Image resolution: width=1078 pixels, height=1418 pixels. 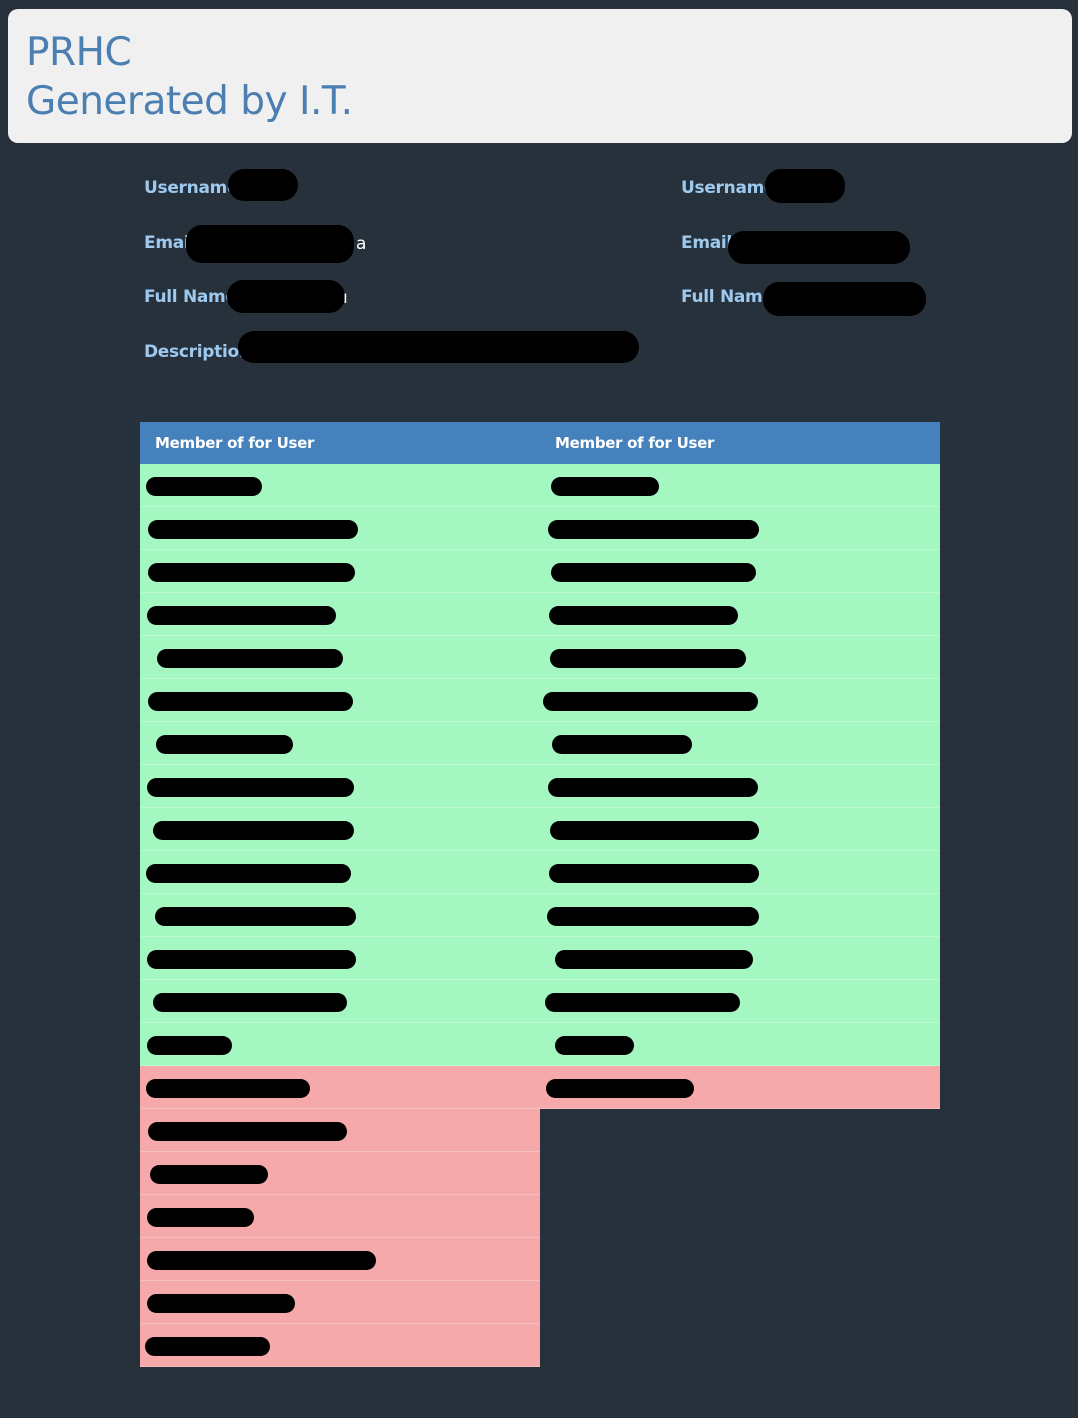 What do you see at coordinates (345, 298) in the screenshot?
I see `fullname-suffix-left: ı` at bounding box center [345, 298].